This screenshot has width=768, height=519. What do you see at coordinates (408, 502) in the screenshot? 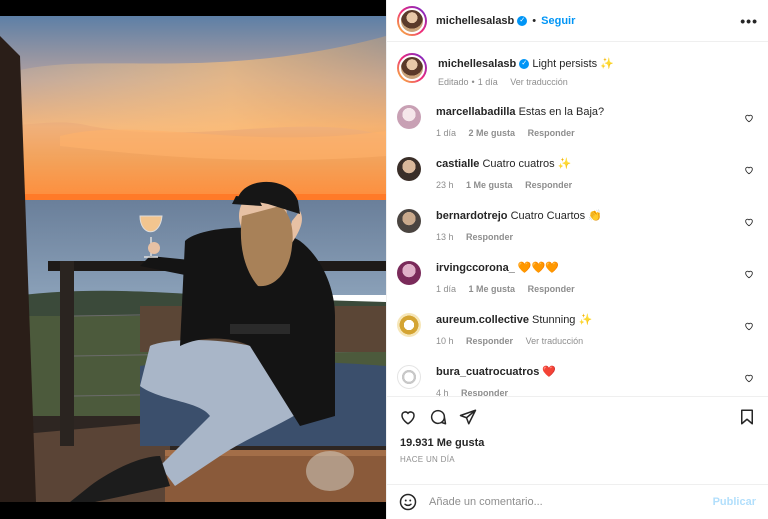
I see `emoji-icon` at bounding box center [408, 502].